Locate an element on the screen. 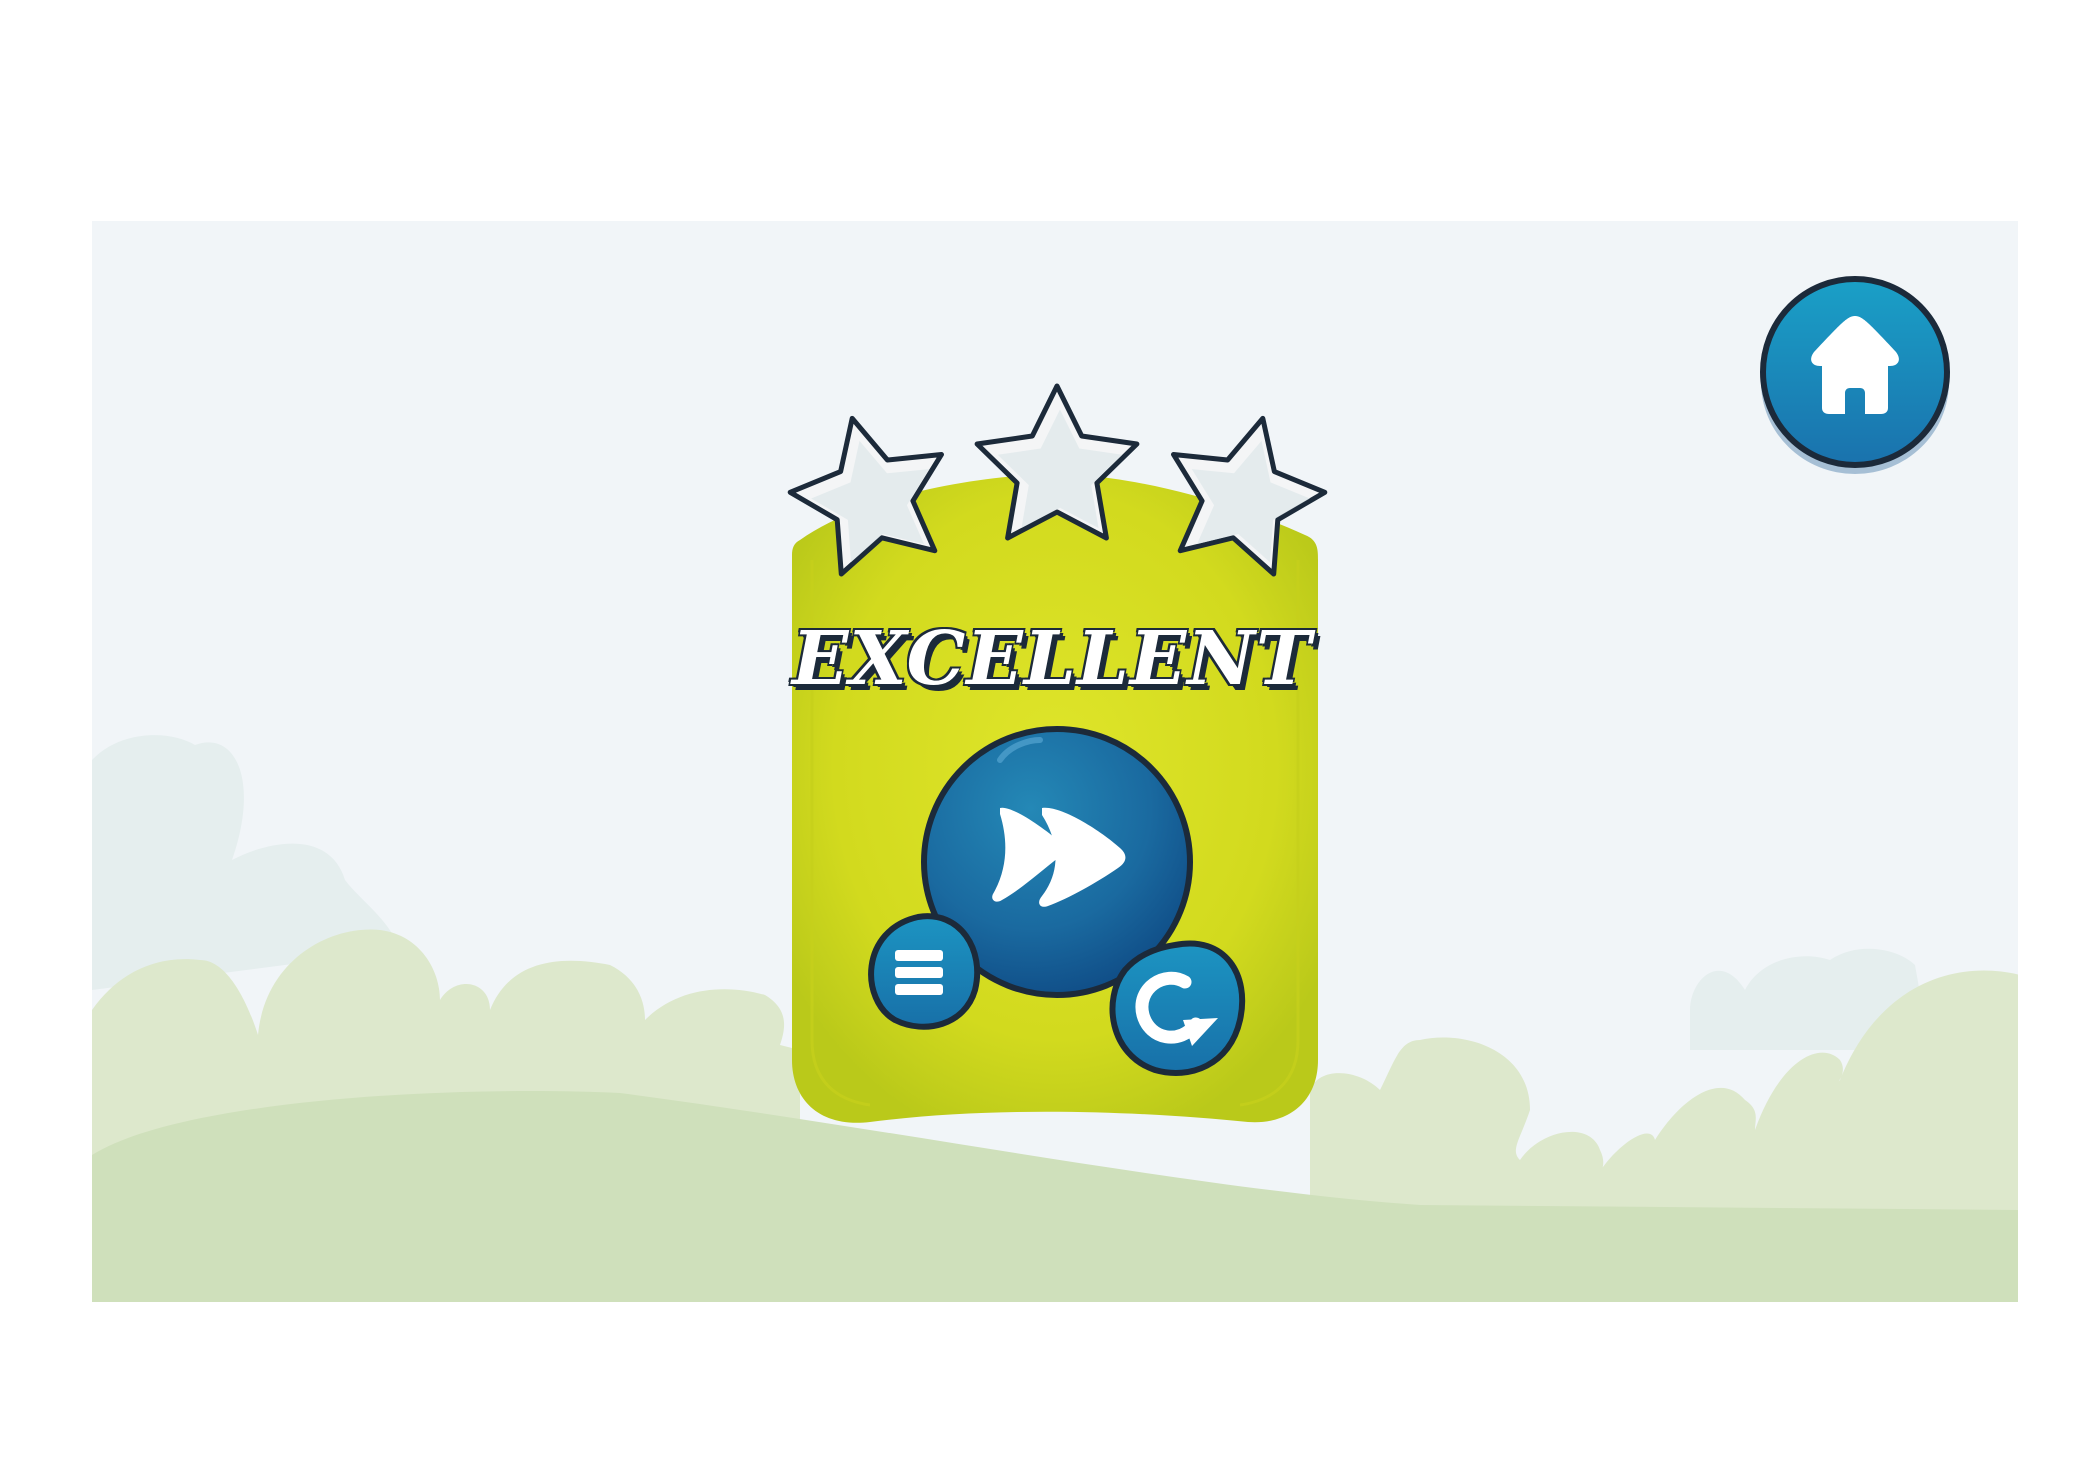 This screenshot has height=1461, width=2099. home-button is located at coordinates (1855, 375).